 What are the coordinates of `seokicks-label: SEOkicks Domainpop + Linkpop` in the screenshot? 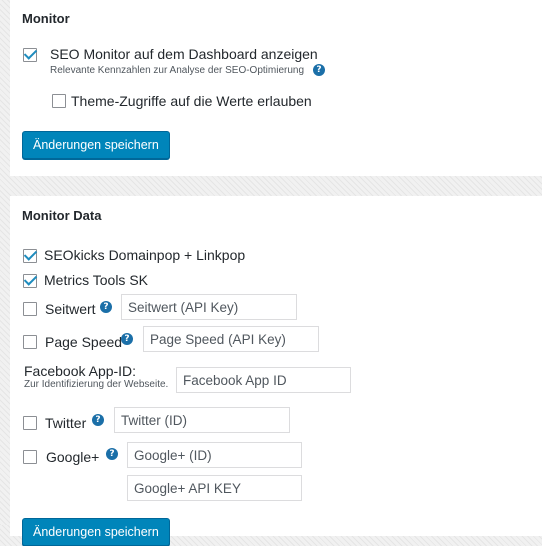 It's located at (145, 255).